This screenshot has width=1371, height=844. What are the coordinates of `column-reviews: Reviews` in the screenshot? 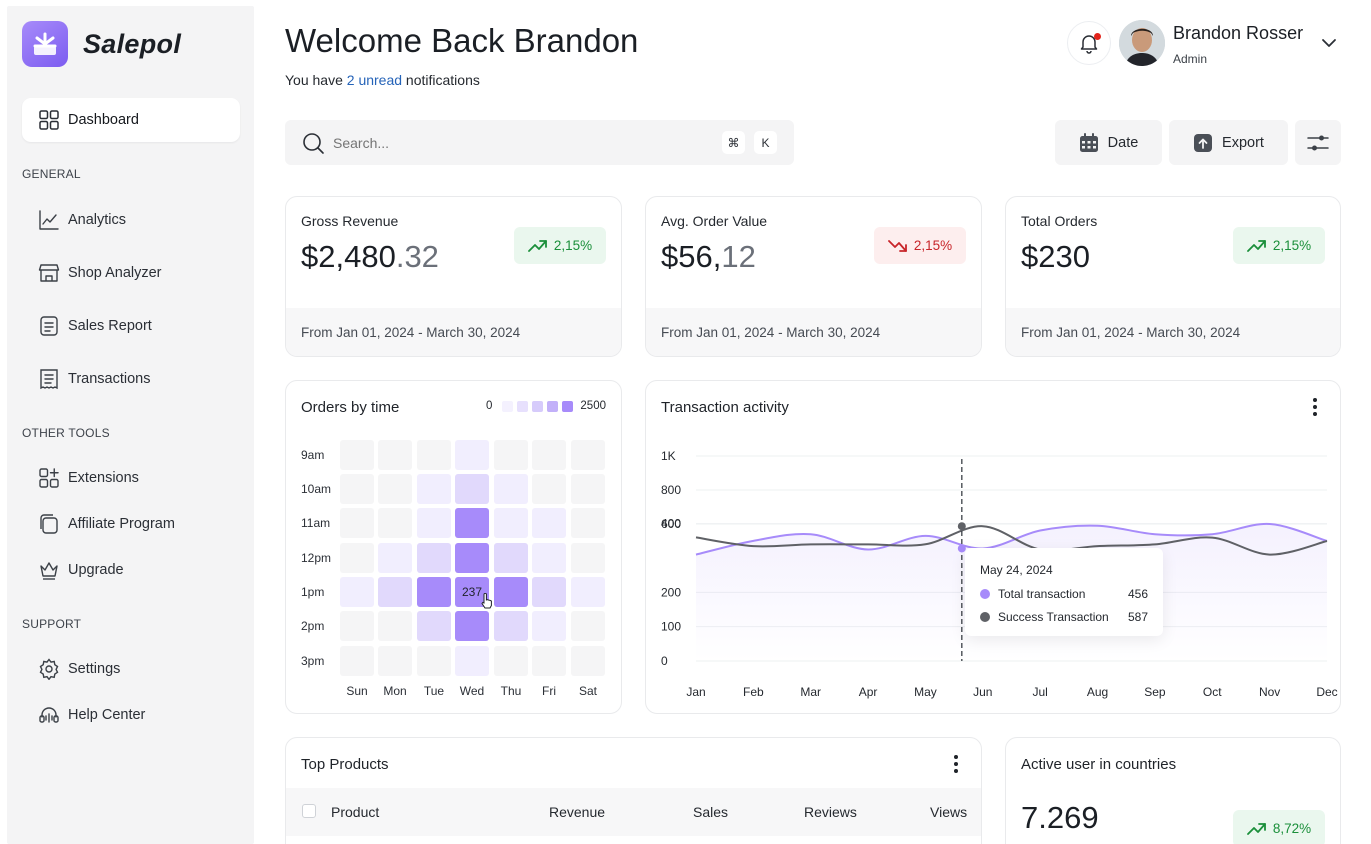 It's located at (830, 812).